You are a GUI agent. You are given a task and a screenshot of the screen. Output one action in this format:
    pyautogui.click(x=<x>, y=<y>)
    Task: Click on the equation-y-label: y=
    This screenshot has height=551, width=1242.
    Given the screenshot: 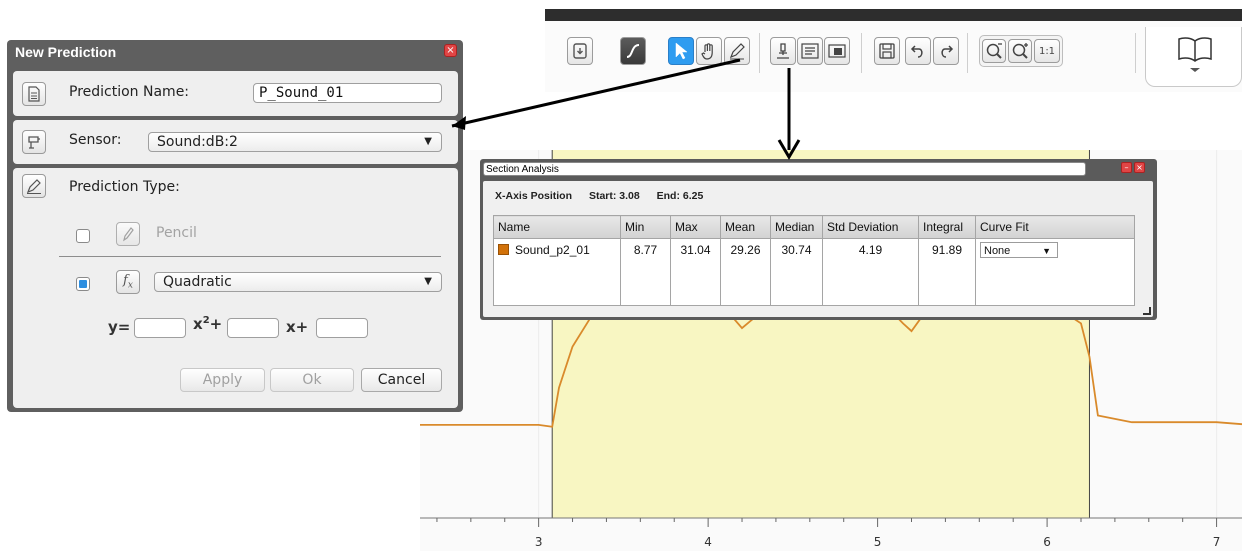 What is the action you would take?
    pyautogui.click(x=119, y=327)
    